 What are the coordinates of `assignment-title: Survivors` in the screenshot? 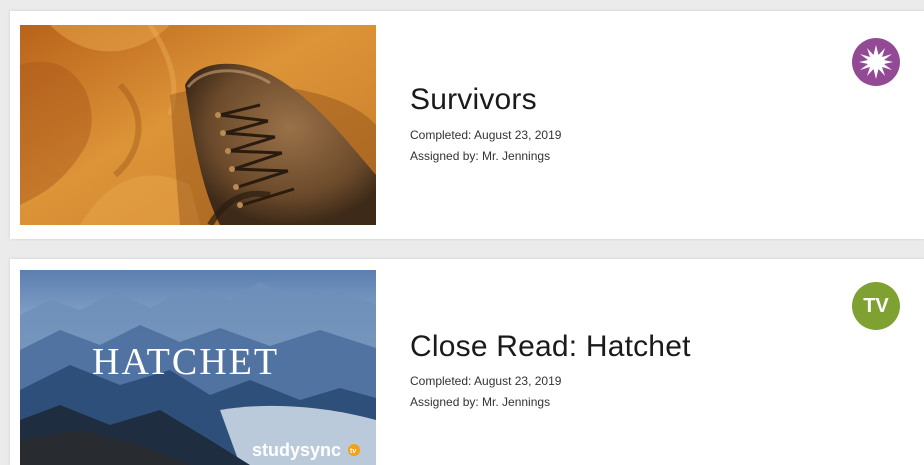 It's located at (473, 100).